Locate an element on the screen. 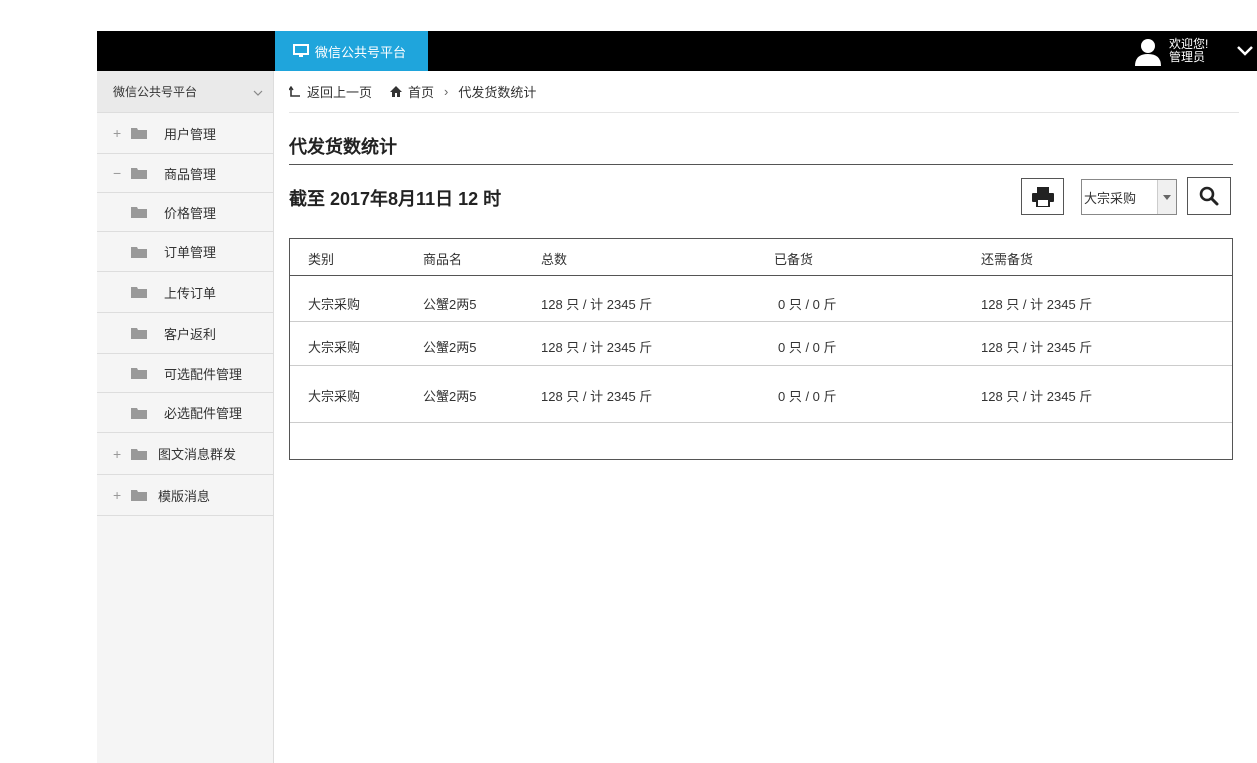 Image resolution: width=1257 pixels, height=763 pixels. print-button is located at coordinates (1042, 196).